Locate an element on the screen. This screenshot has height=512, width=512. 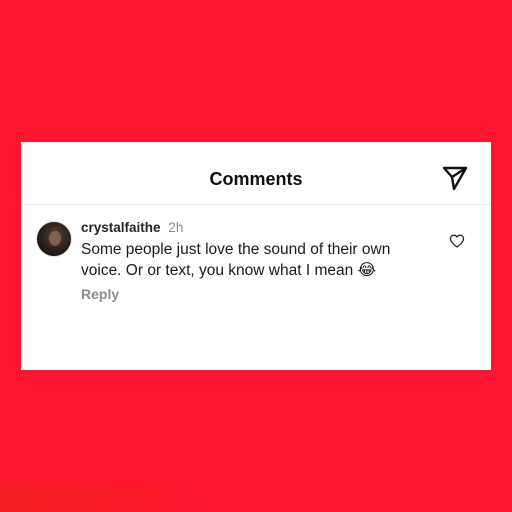
page-title: Comments is located at coordinates (256, 179).